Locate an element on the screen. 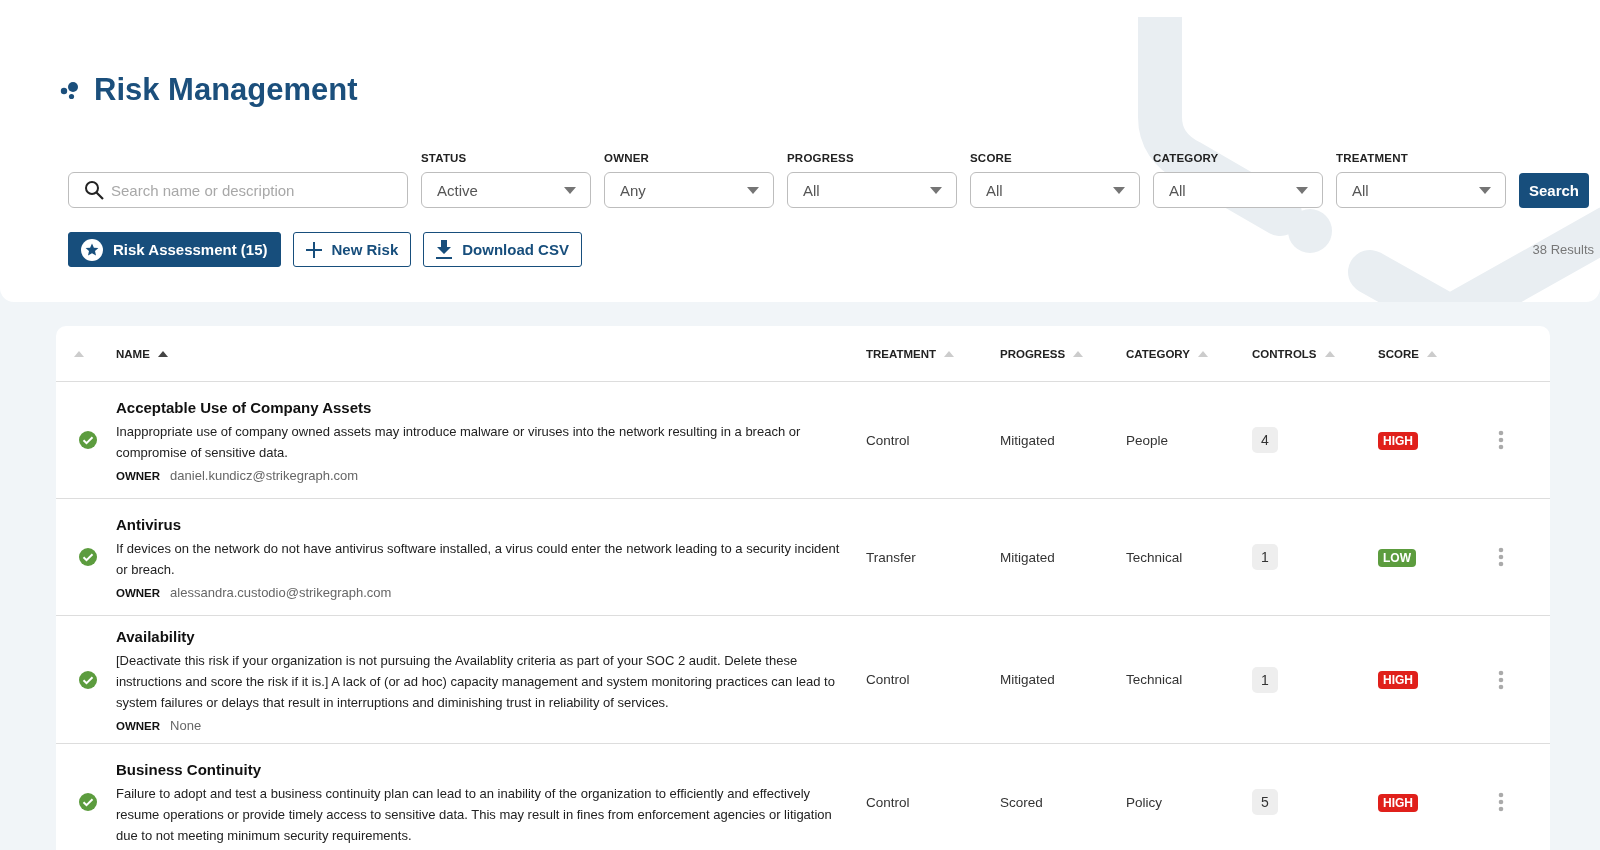  column-header: TREATMENT is located at coordinates (901, 353).